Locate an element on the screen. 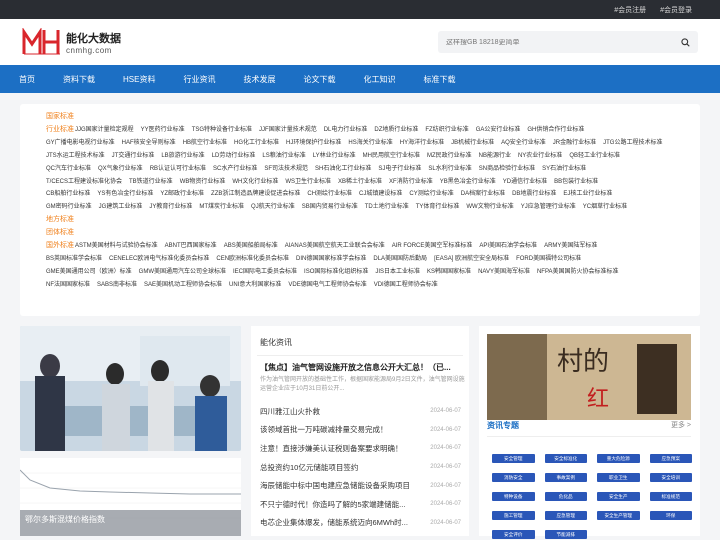 This screenshot has height=540, width=720. topic-tile: 安全生产管理 is located at coordinates (618, 515).